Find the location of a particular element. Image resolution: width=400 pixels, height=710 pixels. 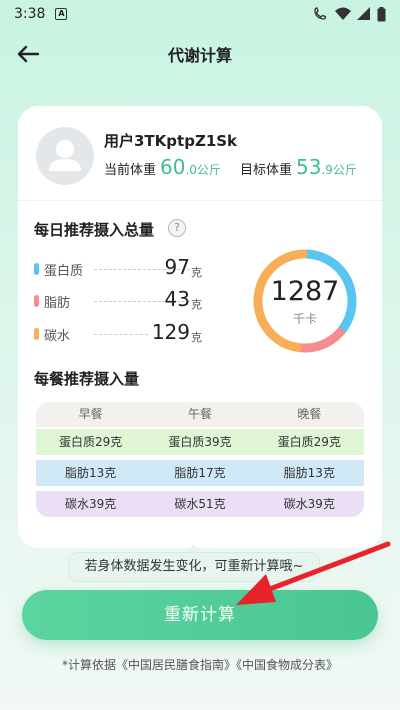

help-icon: ? is located at coordinates (177, 228).